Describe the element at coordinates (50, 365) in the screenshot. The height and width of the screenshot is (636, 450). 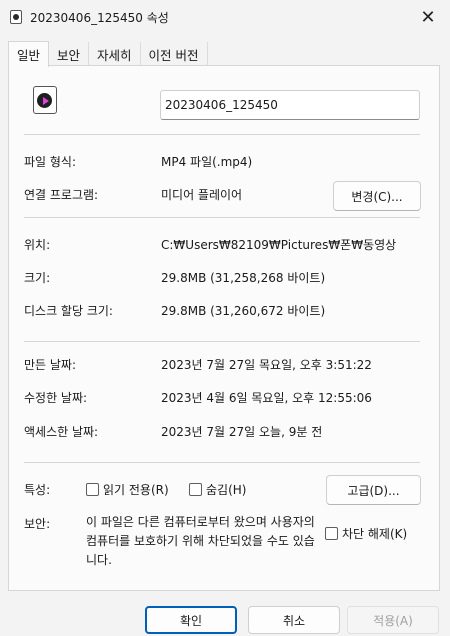
I see `created-label: 만든 날짜:` at that location.